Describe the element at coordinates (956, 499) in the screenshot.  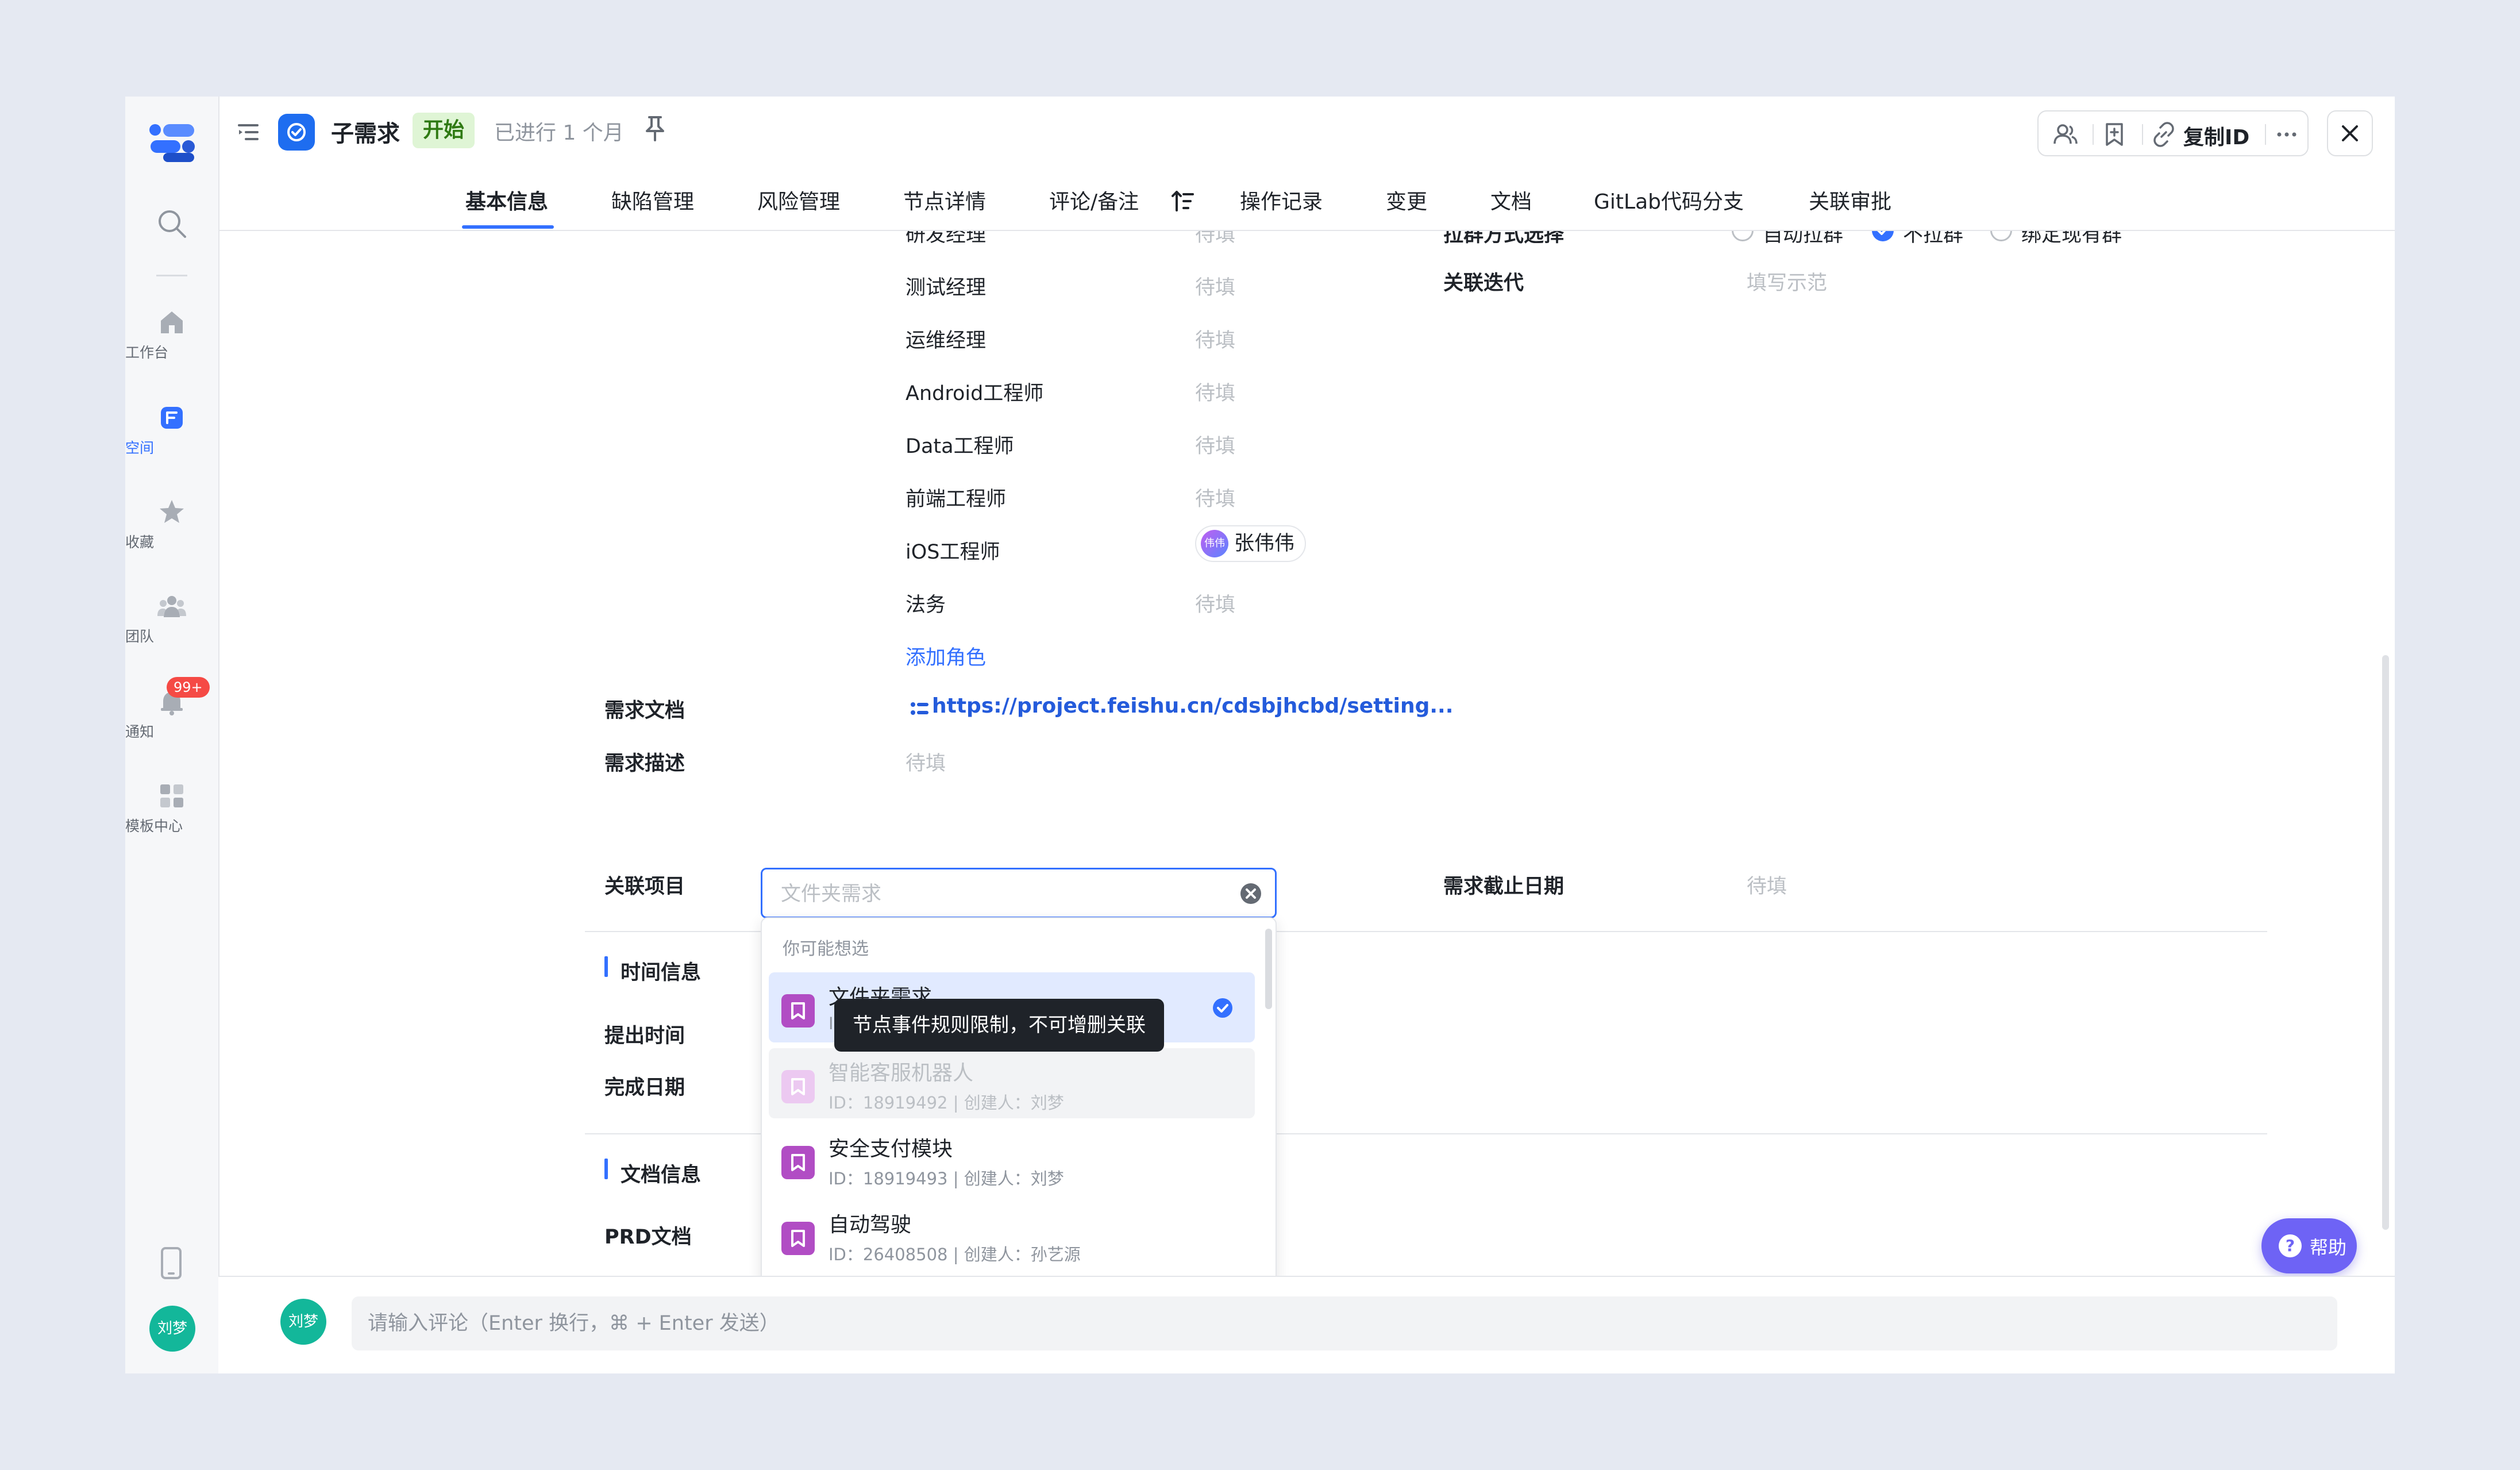
I see `role-label: 前端工程师` at that location.